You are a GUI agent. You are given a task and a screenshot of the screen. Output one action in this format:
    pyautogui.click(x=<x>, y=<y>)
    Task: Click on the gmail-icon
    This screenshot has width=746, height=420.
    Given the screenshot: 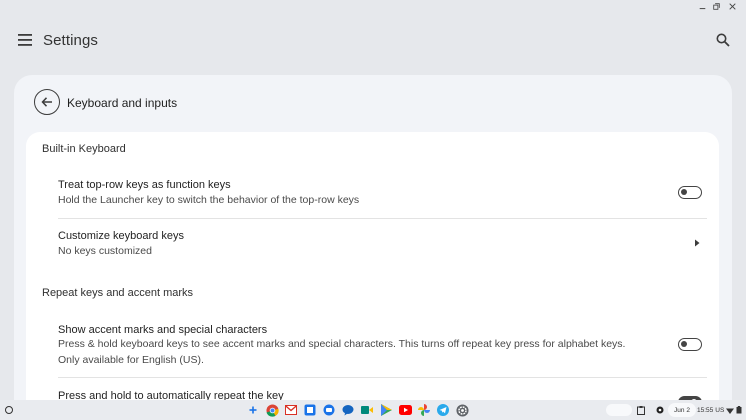 What is the action you would take?
    pyautogui.click(x=291, y=410)
    